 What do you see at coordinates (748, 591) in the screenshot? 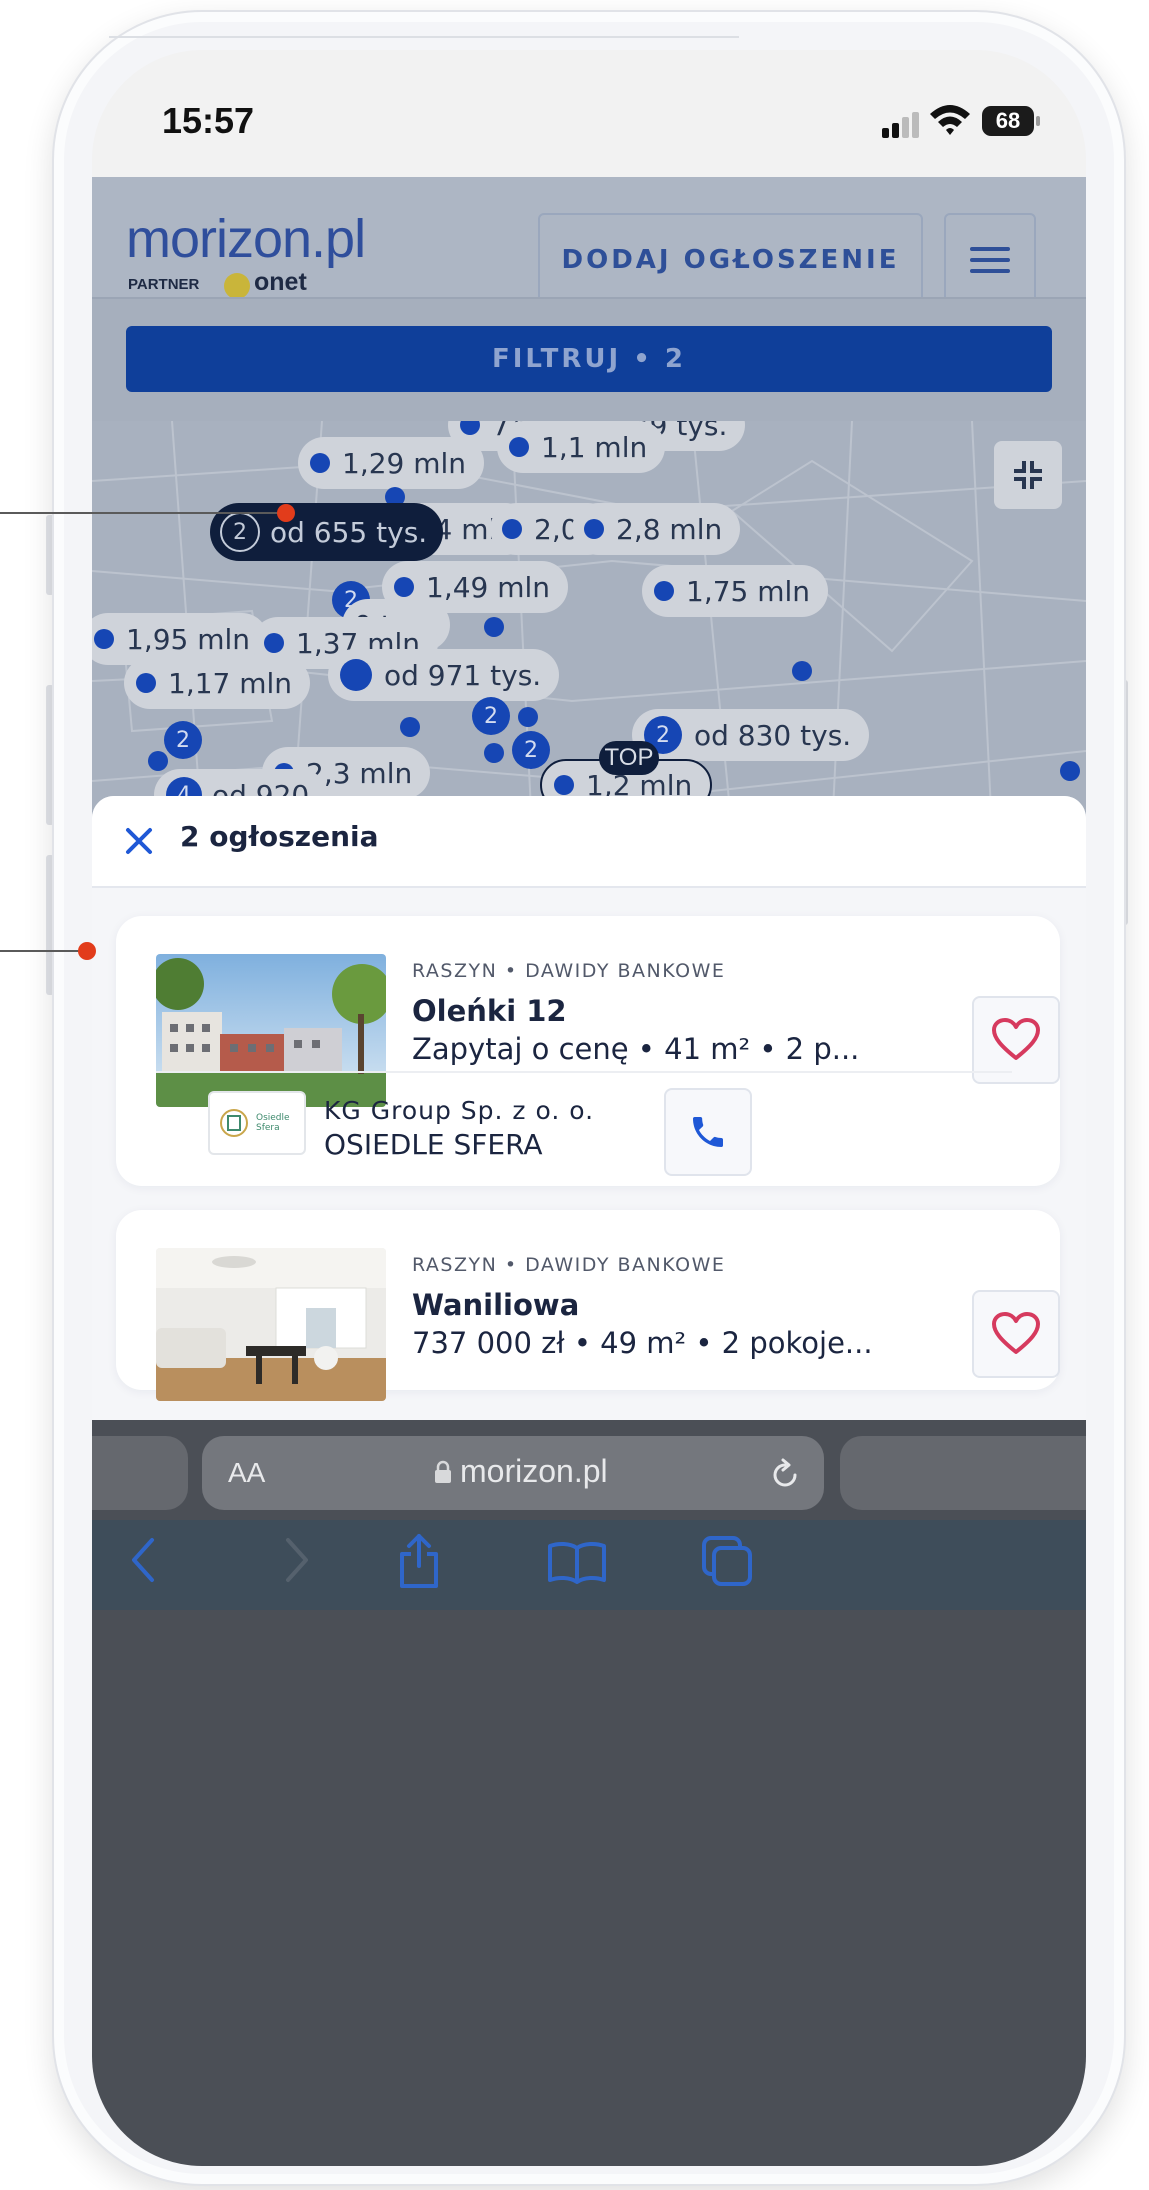
I see `pill-label: 1,75 mln` at bounding box center [748, 591].